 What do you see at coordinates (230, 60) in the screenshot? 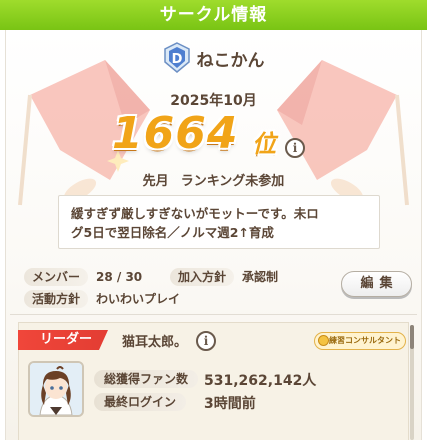
I see `club-name: ねこかん` at bounding box center [230, 60].